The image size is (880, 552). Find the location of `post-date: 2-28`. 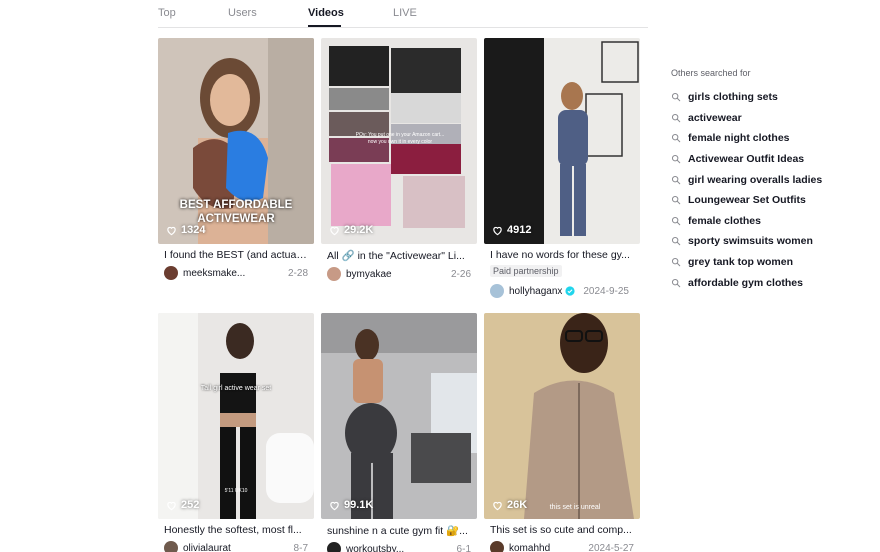

post-date: 2-28 is located at coordinates (297, 273).